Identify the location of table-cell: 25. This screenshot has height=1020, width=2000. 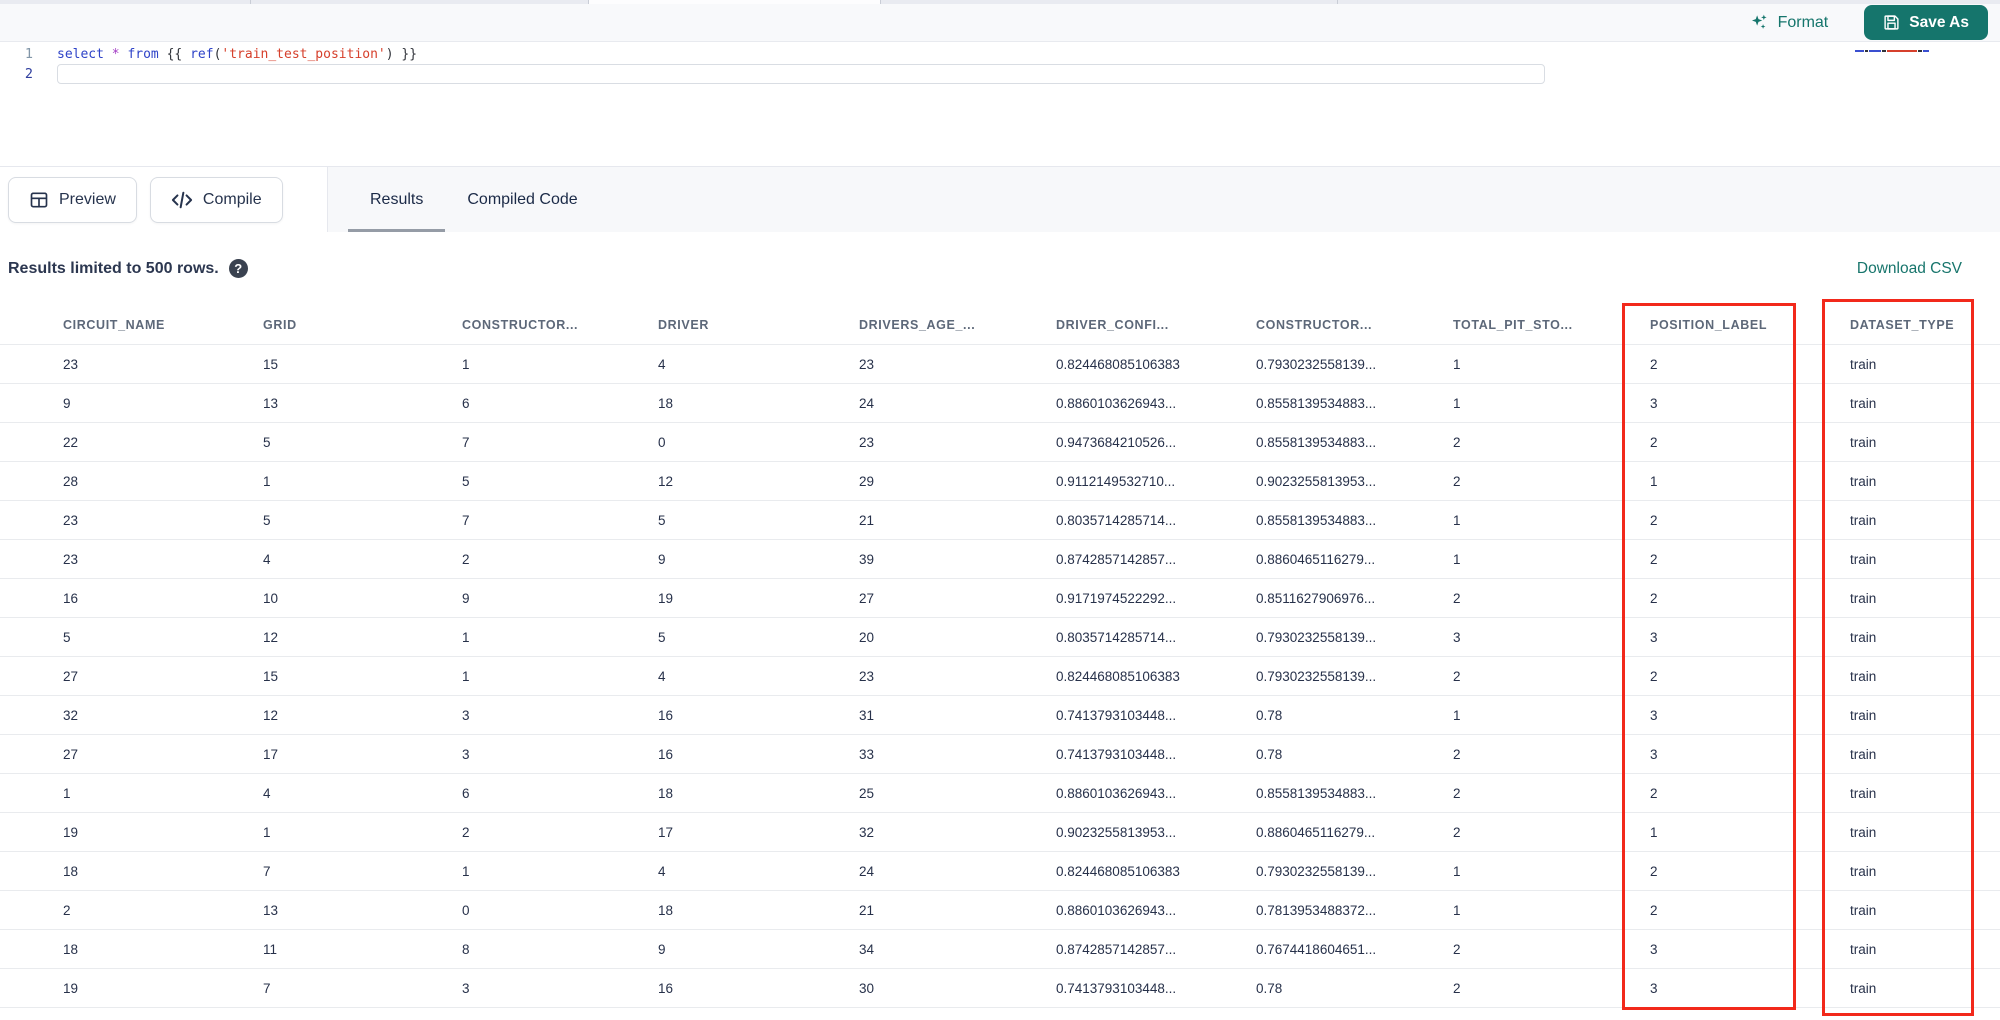
(867, 793).